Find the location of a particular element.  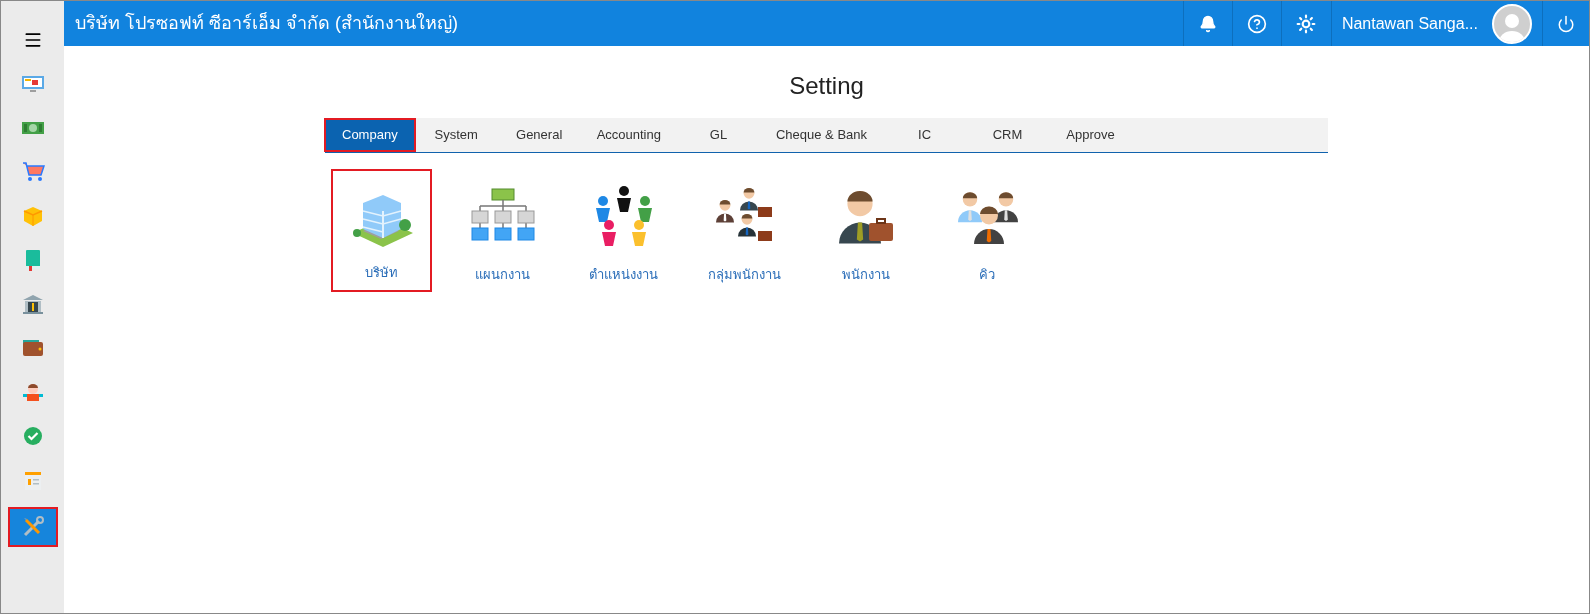

tab: General is located at coordinates (539, 135).